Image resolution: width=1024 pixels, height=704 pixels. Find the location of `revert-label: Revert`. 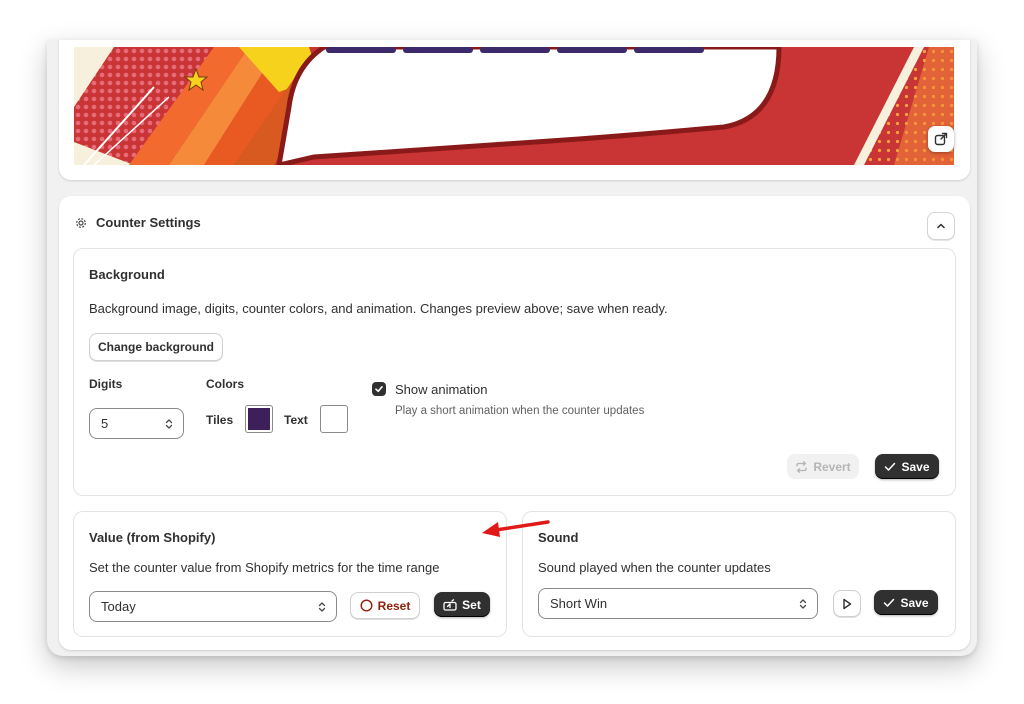

revert-label: Revert is located at coordinates (832, 466).